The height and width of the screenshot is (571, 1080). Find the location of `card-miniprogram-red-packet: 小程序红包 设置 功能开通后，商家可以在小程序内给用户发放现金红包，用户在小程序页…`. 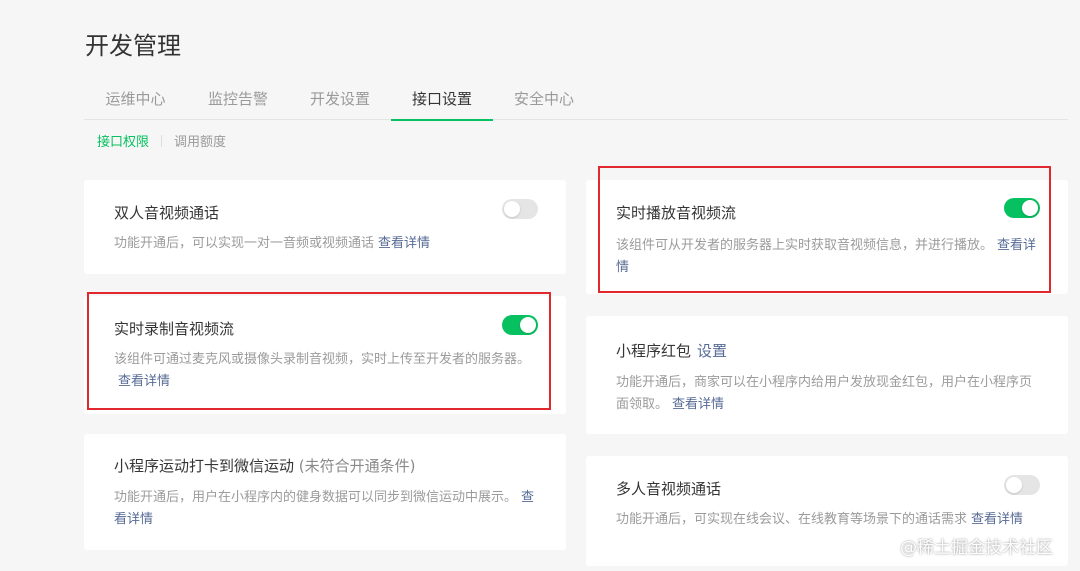

card-miniprogram-red-packet: 小程序红包 设置 功能开通后，商家可以在小程序内给用户发放现金红包，用户在小程序页… is located at coordinates (827, 375).